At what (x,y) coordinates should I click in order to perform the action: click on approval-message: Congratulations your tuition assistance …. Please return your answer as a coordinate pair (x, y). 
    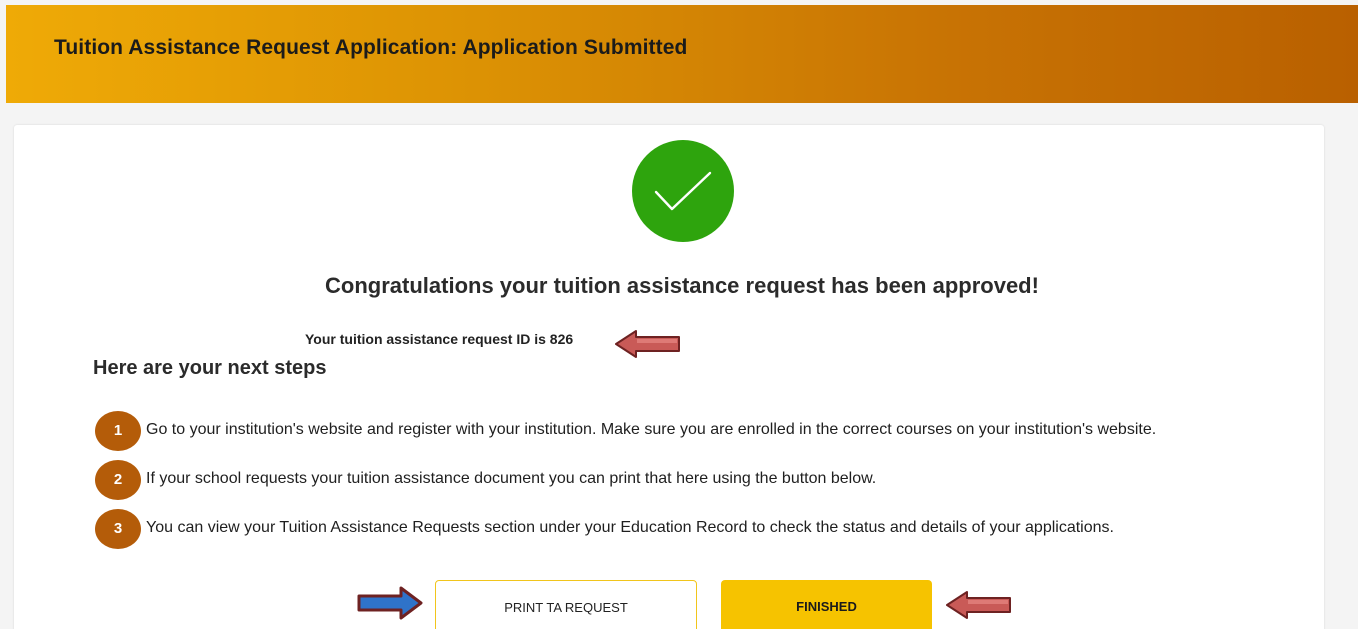
    Looking at the image, I should click on (682, 285).